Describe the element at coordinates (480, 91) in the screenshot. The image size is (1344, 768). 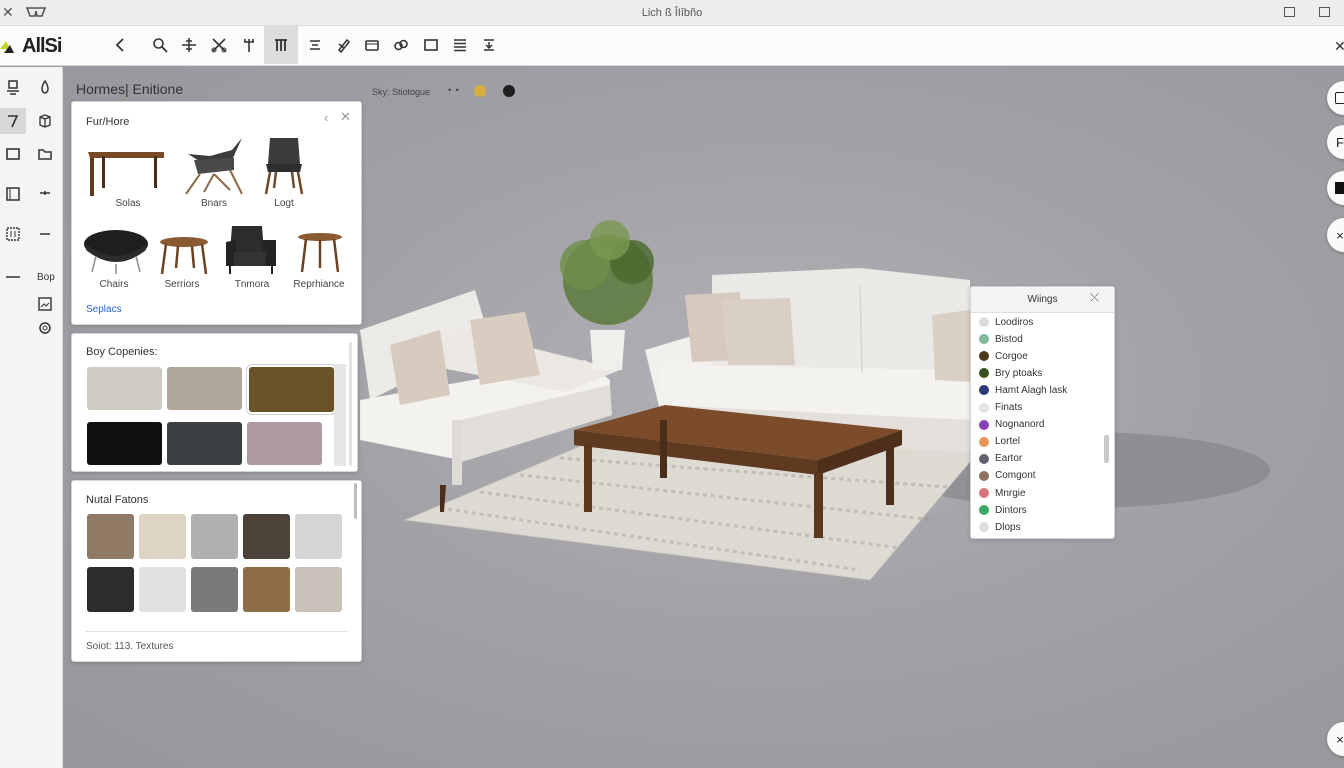
I see `light-color-swatch` at that location.